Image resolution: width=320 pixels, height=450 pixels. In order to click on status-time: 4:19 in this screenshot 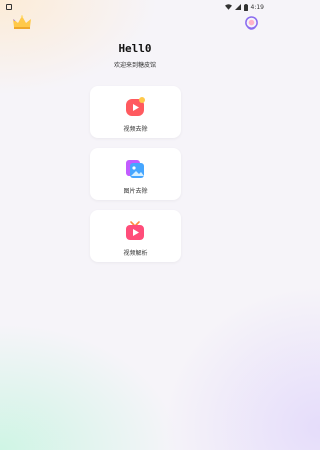, I will do `click(257, 7)`.